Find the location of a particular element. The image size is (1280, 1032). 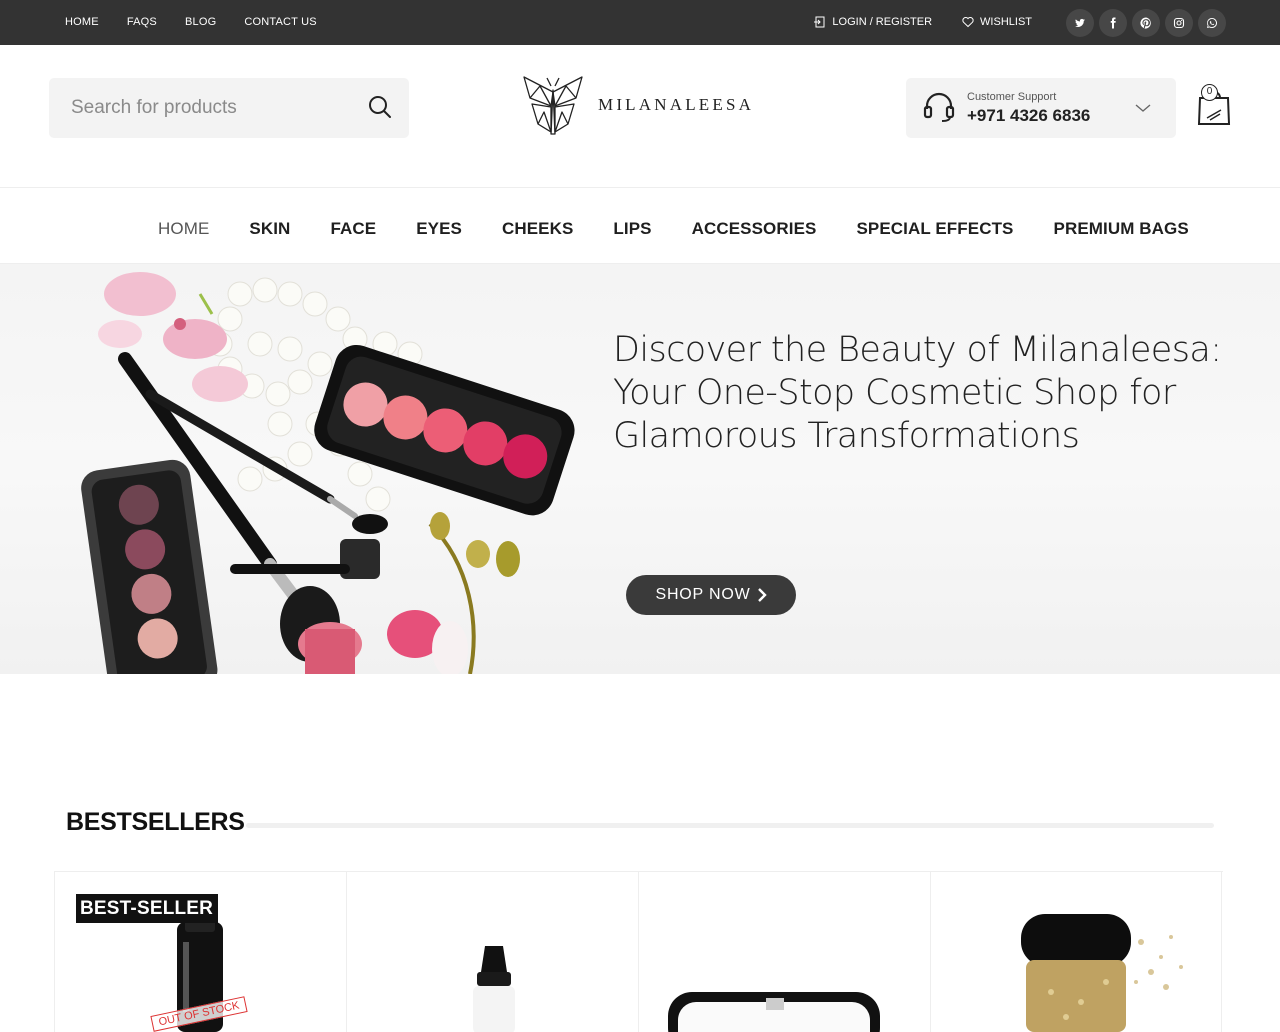

nav-item-skin: SKIN is located at coordinates (269, 229).